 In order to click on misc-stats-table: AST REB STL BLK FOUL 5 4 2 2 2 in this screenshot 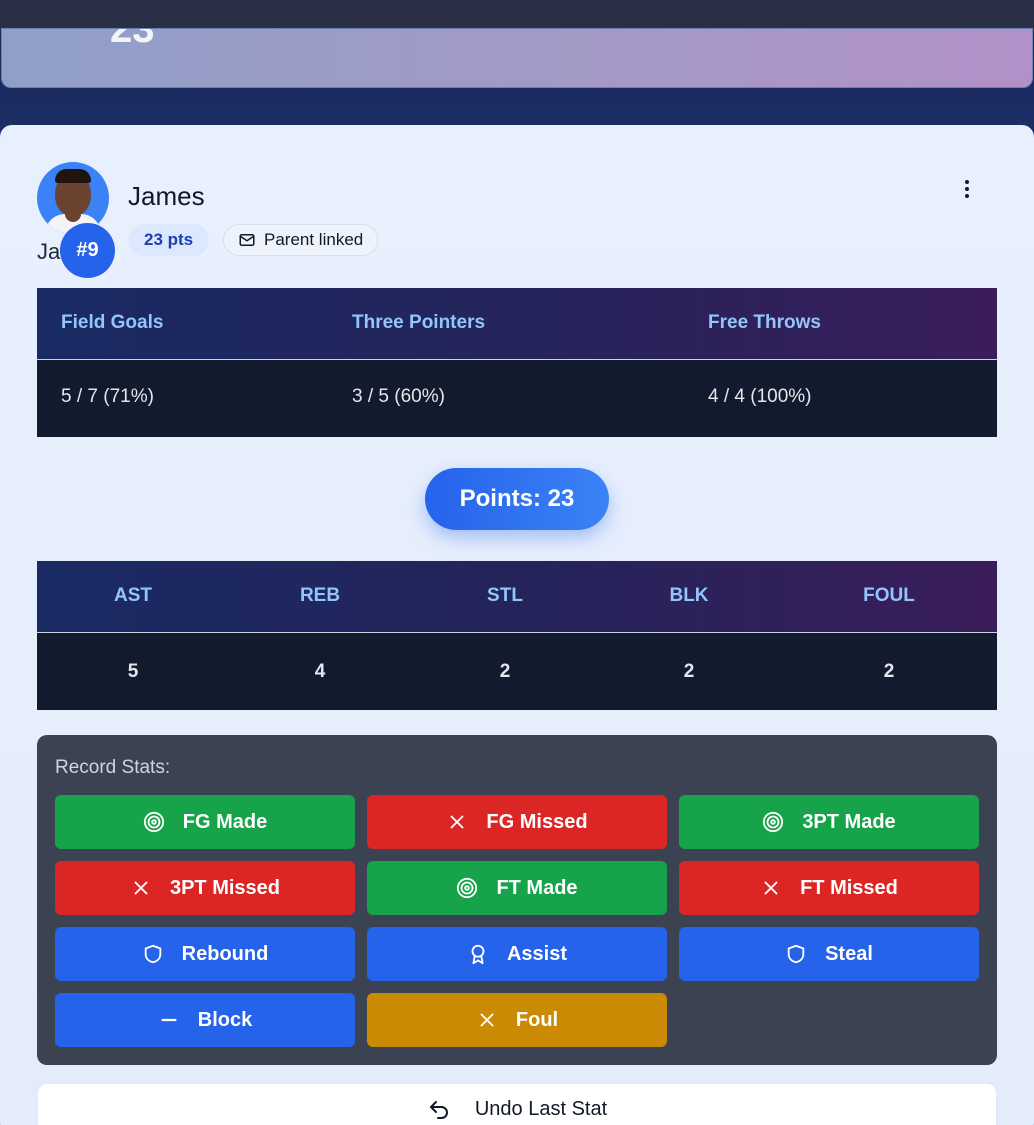, I will do `click(517, 636)`.